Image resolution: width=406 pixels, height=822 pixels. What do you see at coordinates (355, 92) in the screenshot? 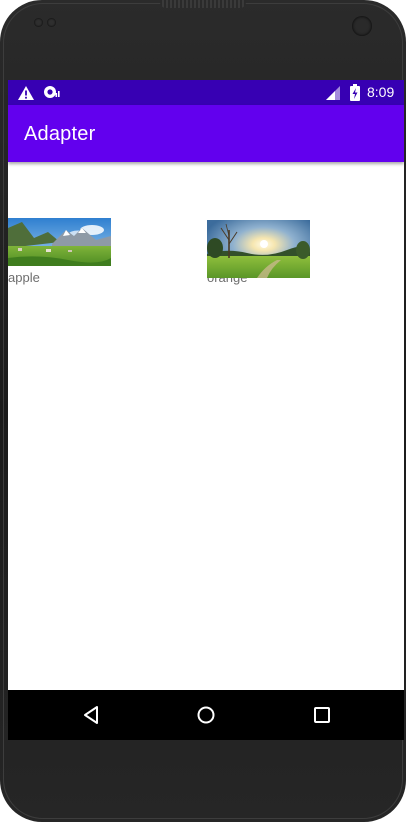
I see `battery-charging-icon` at bounding box center [355, 92].